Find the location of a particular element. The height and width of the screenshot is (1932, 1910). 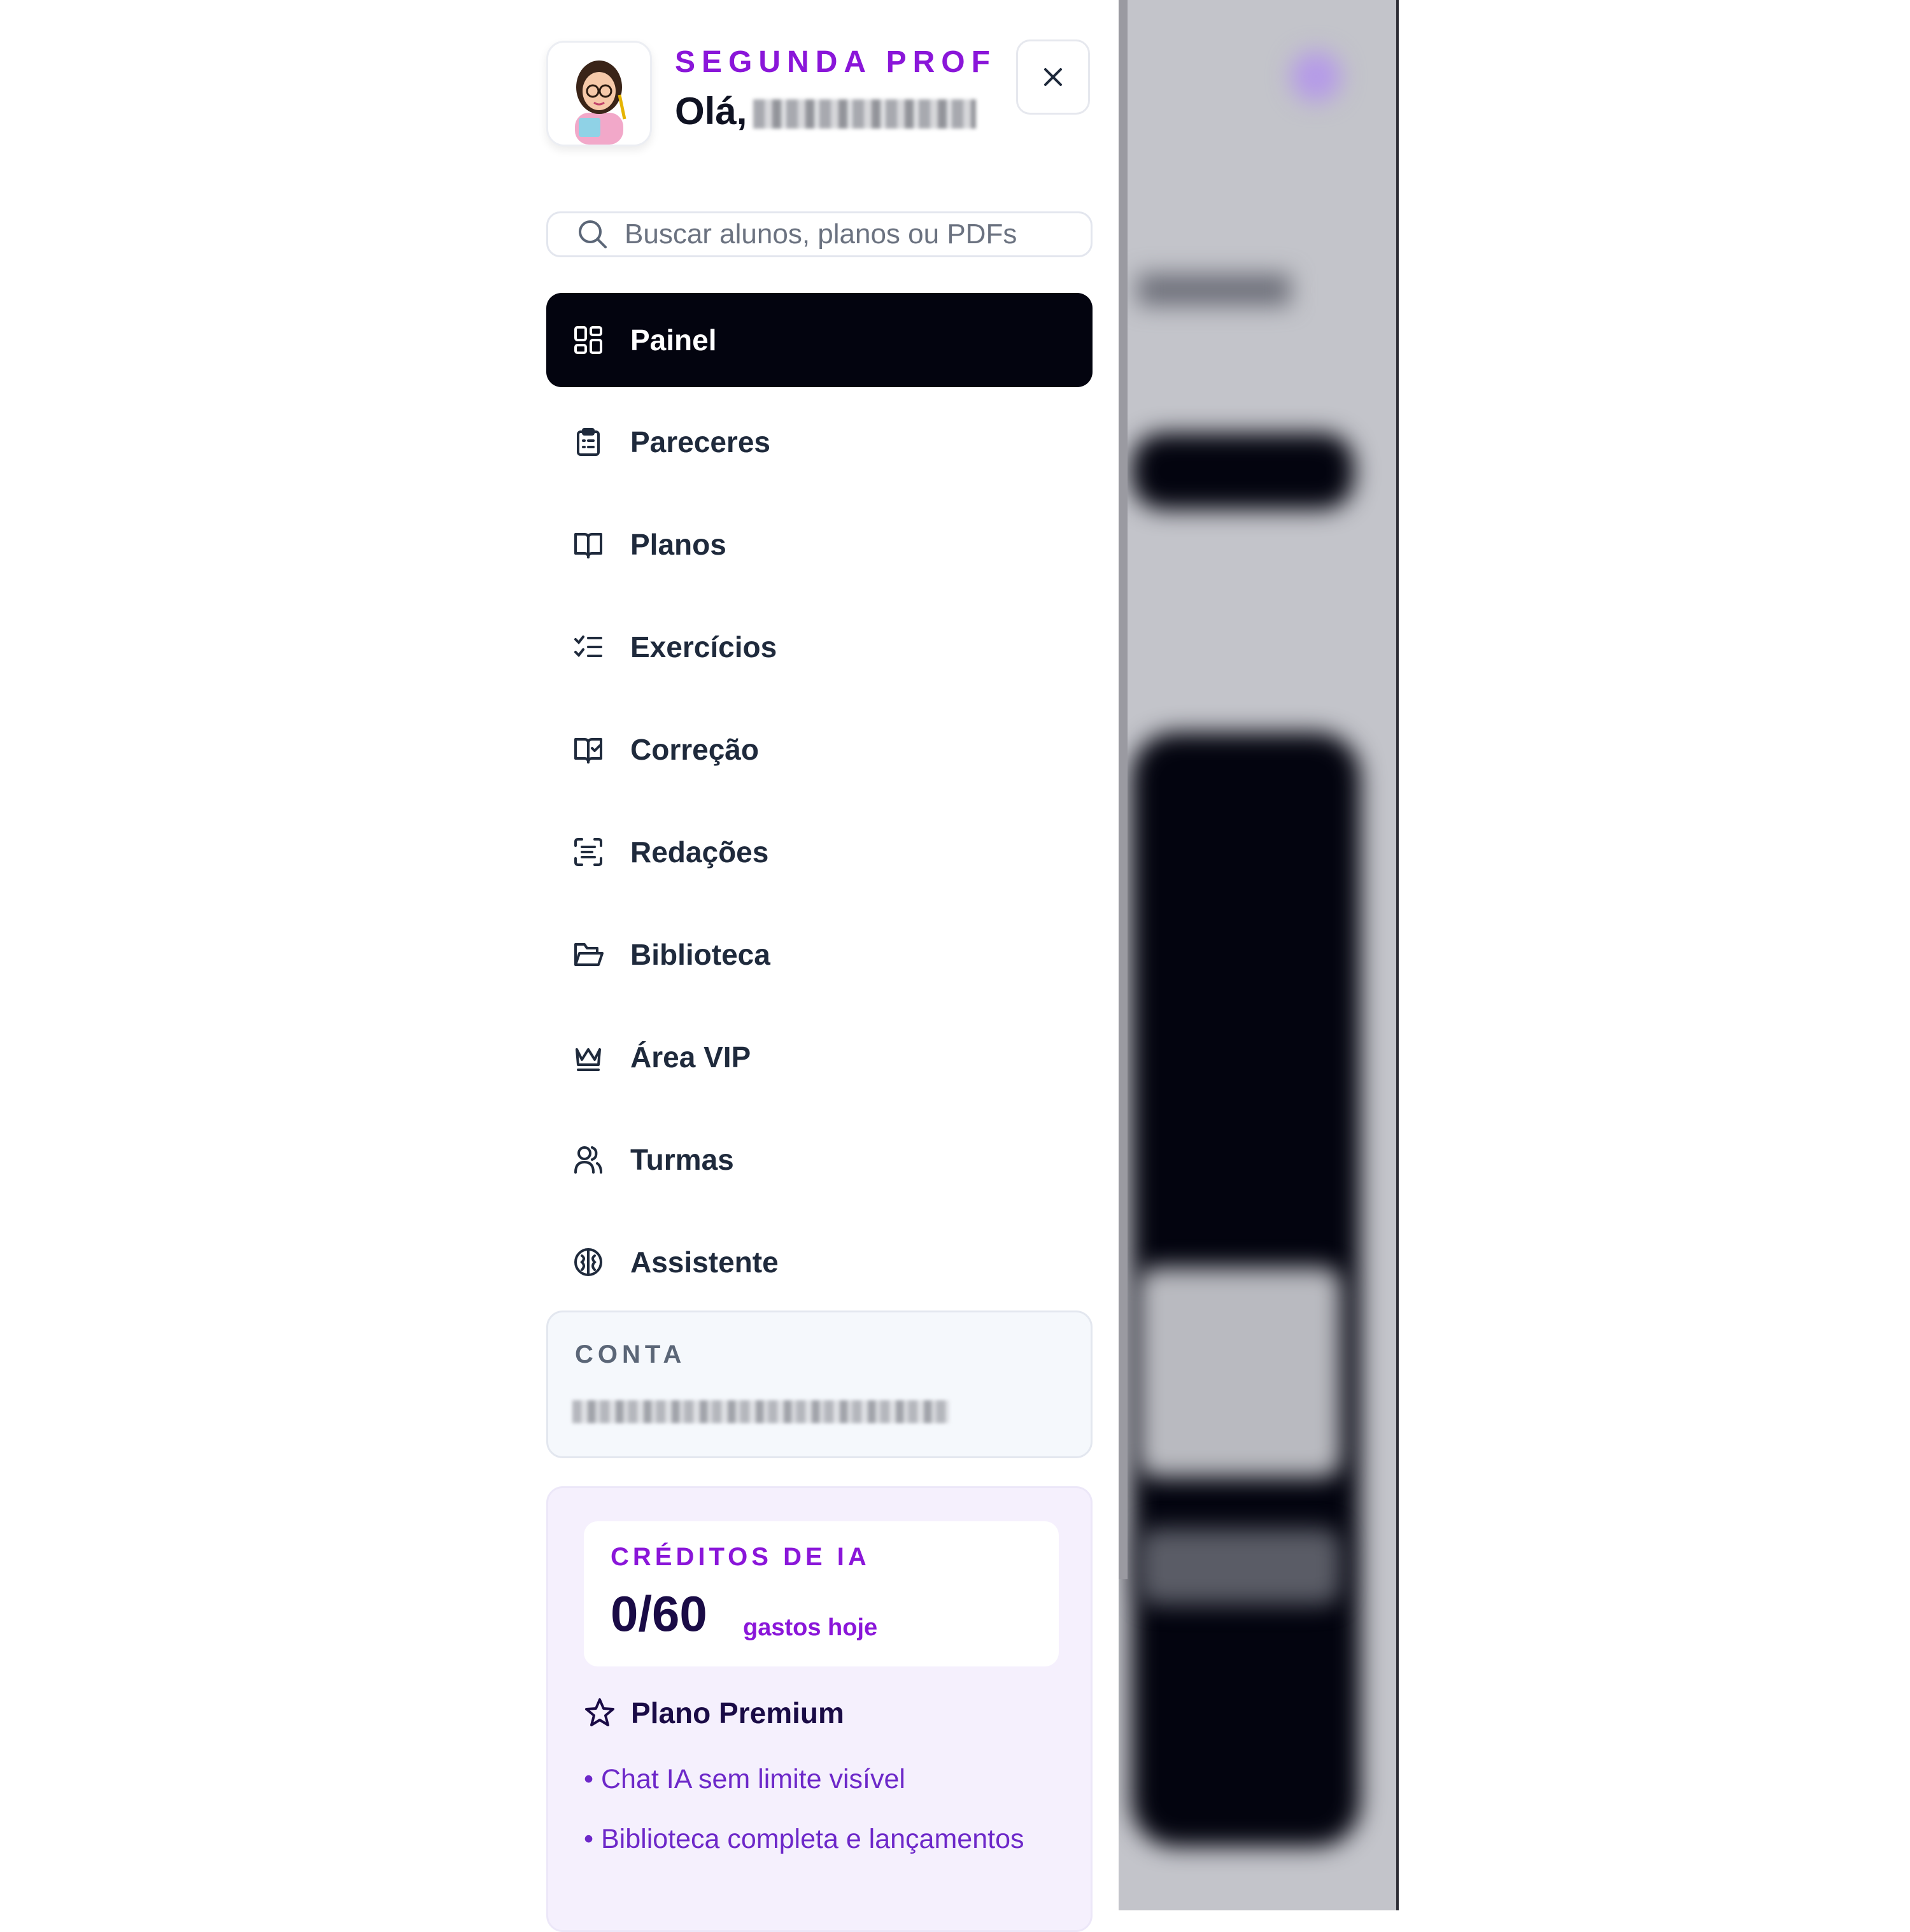

nav-item-planos: Planos is located at coordinates (820, 544).